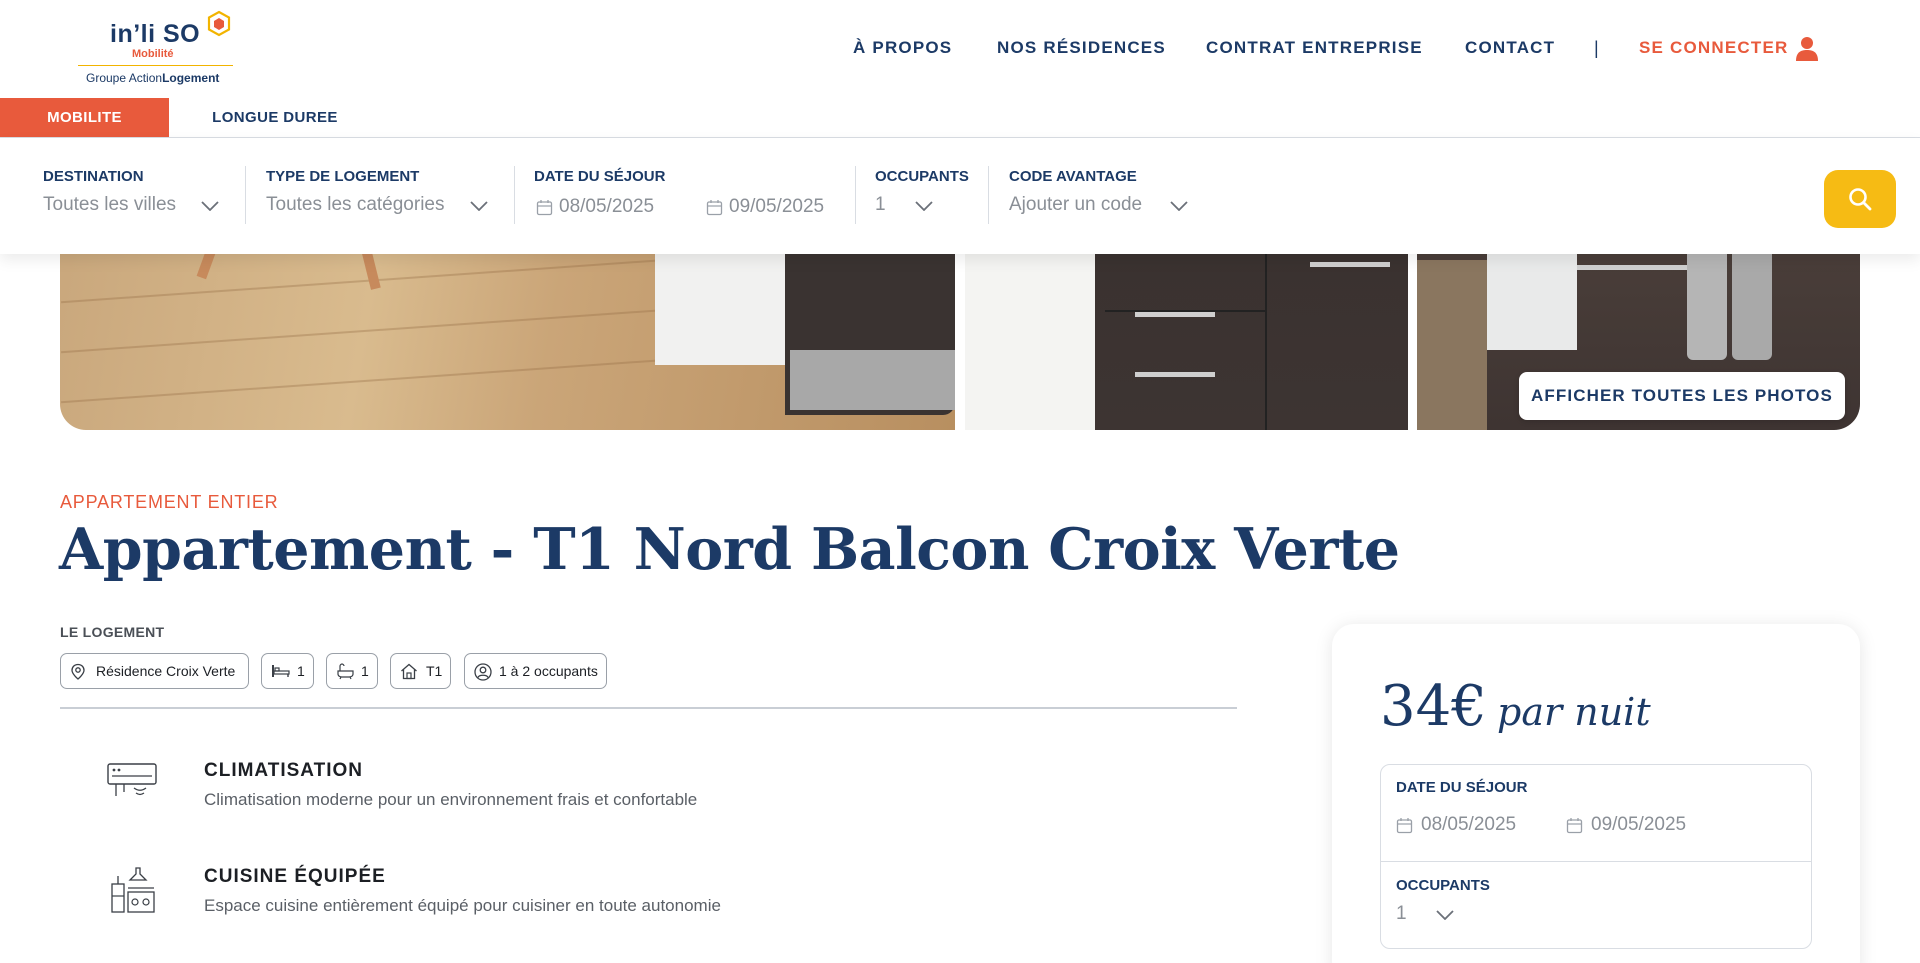 The image size is (1920, 963). I want to click on date-label: DATE DU SÉJOUR, so click(600, 176).